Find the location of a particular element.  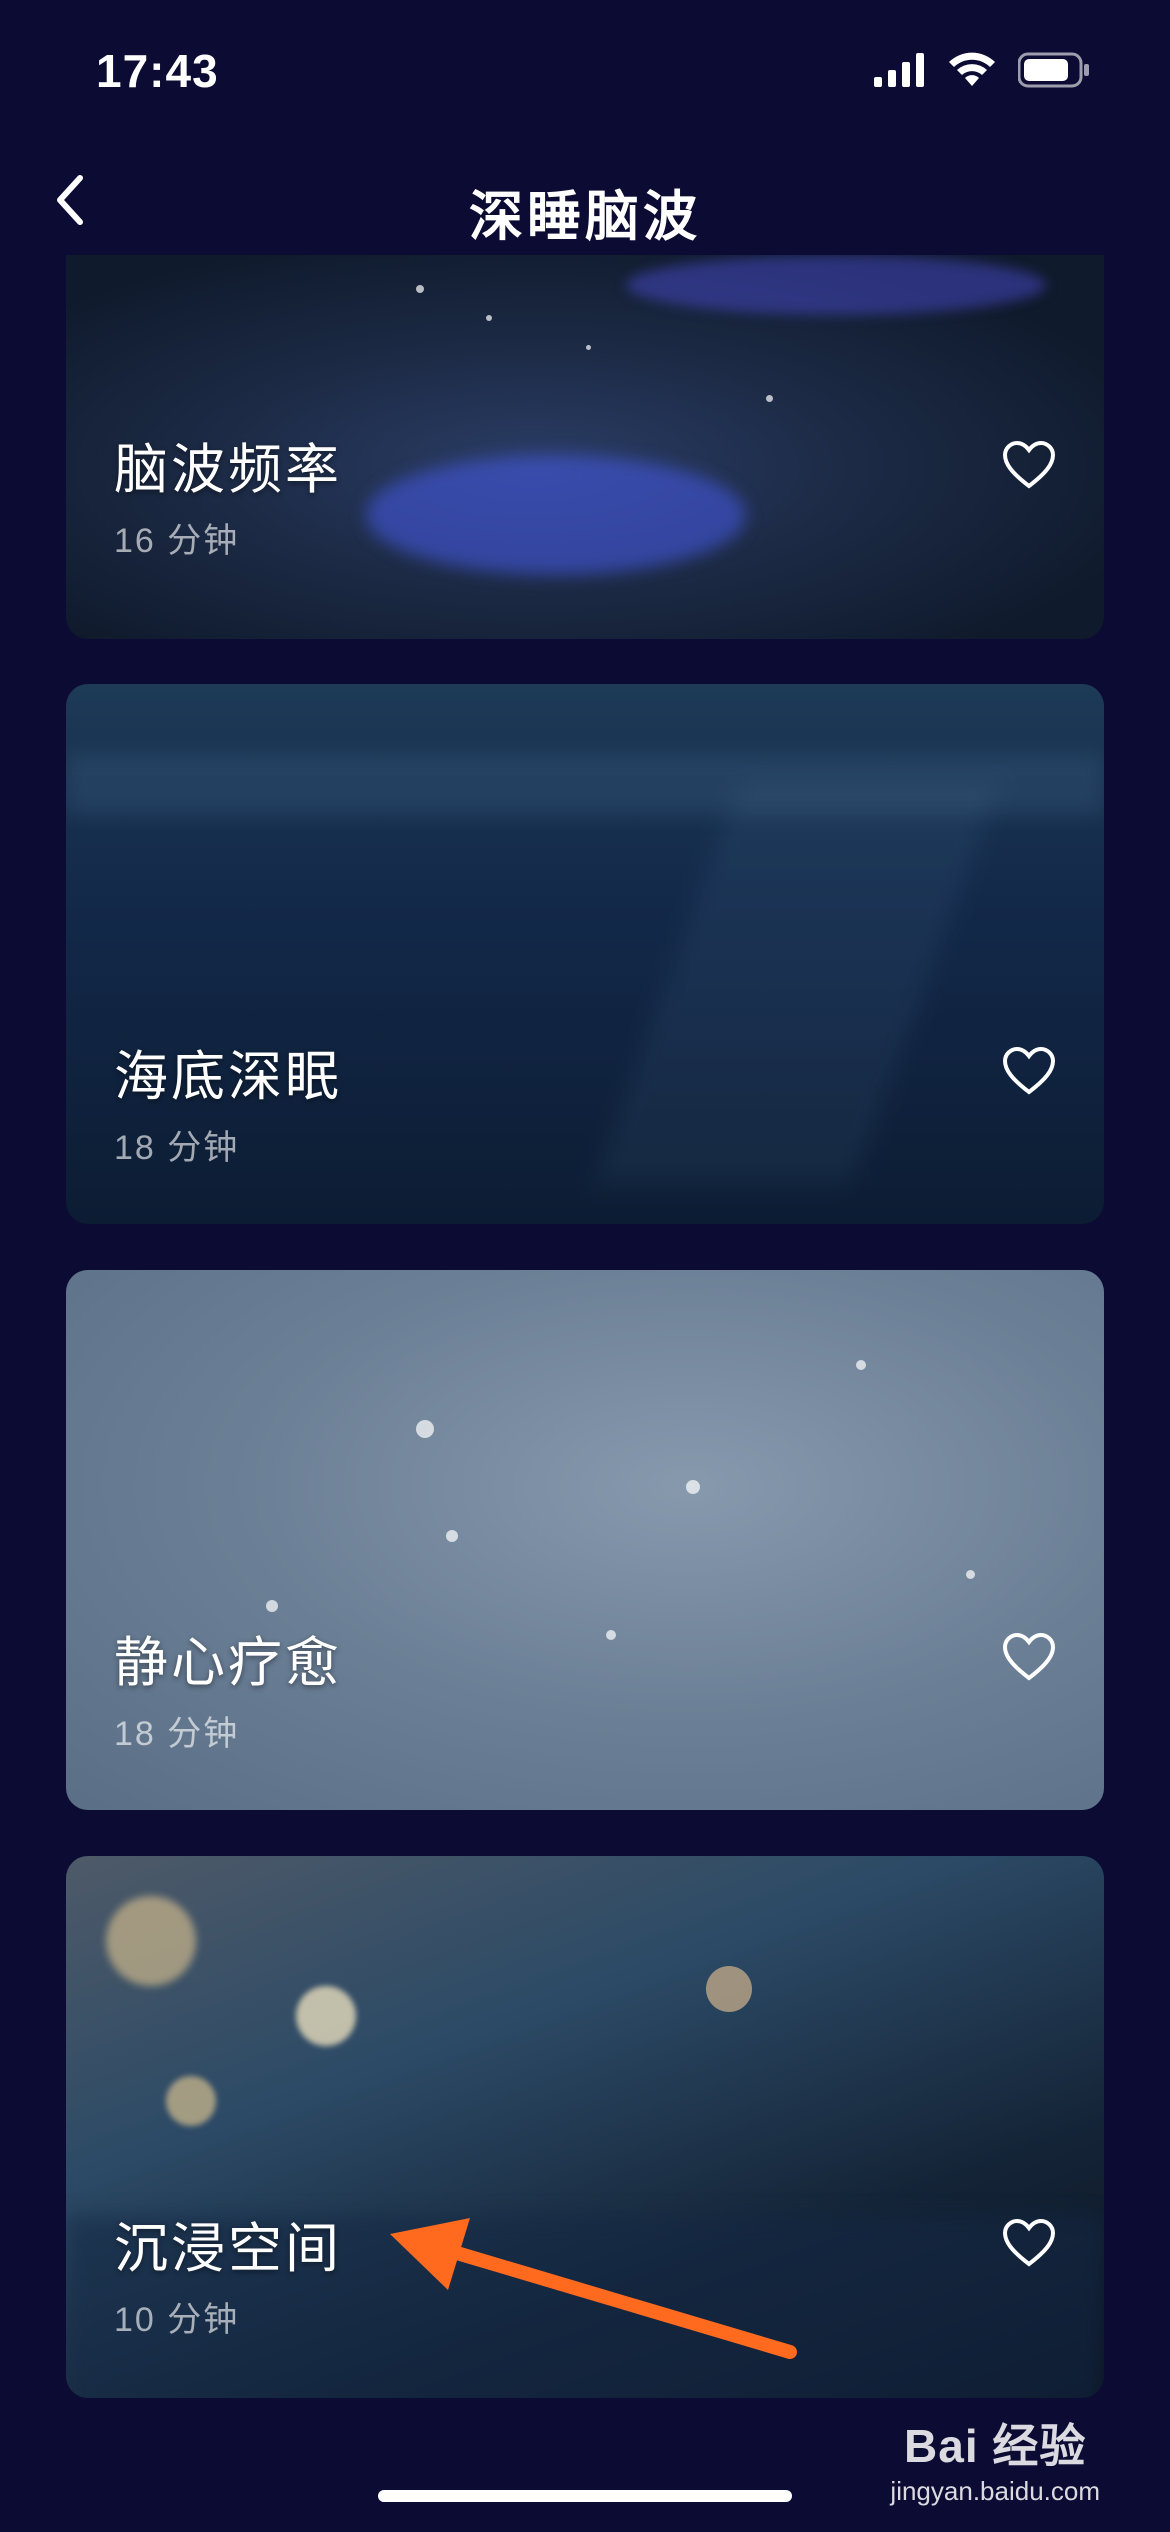

annotation-arrow is located at coordinates (593, 2288).